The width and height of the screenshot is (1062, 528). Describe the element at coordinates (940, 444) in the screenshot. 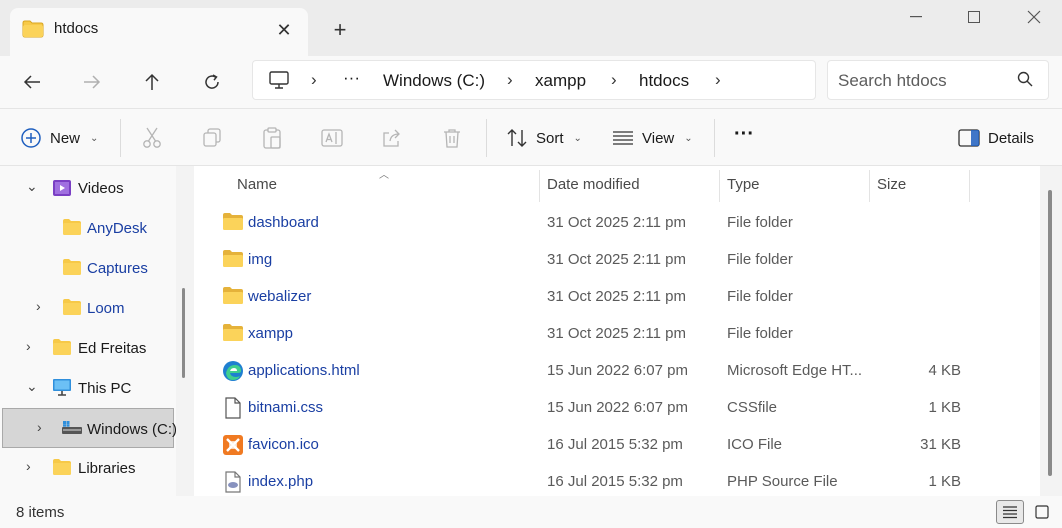

I see `file-size: 31 KB` at that location.